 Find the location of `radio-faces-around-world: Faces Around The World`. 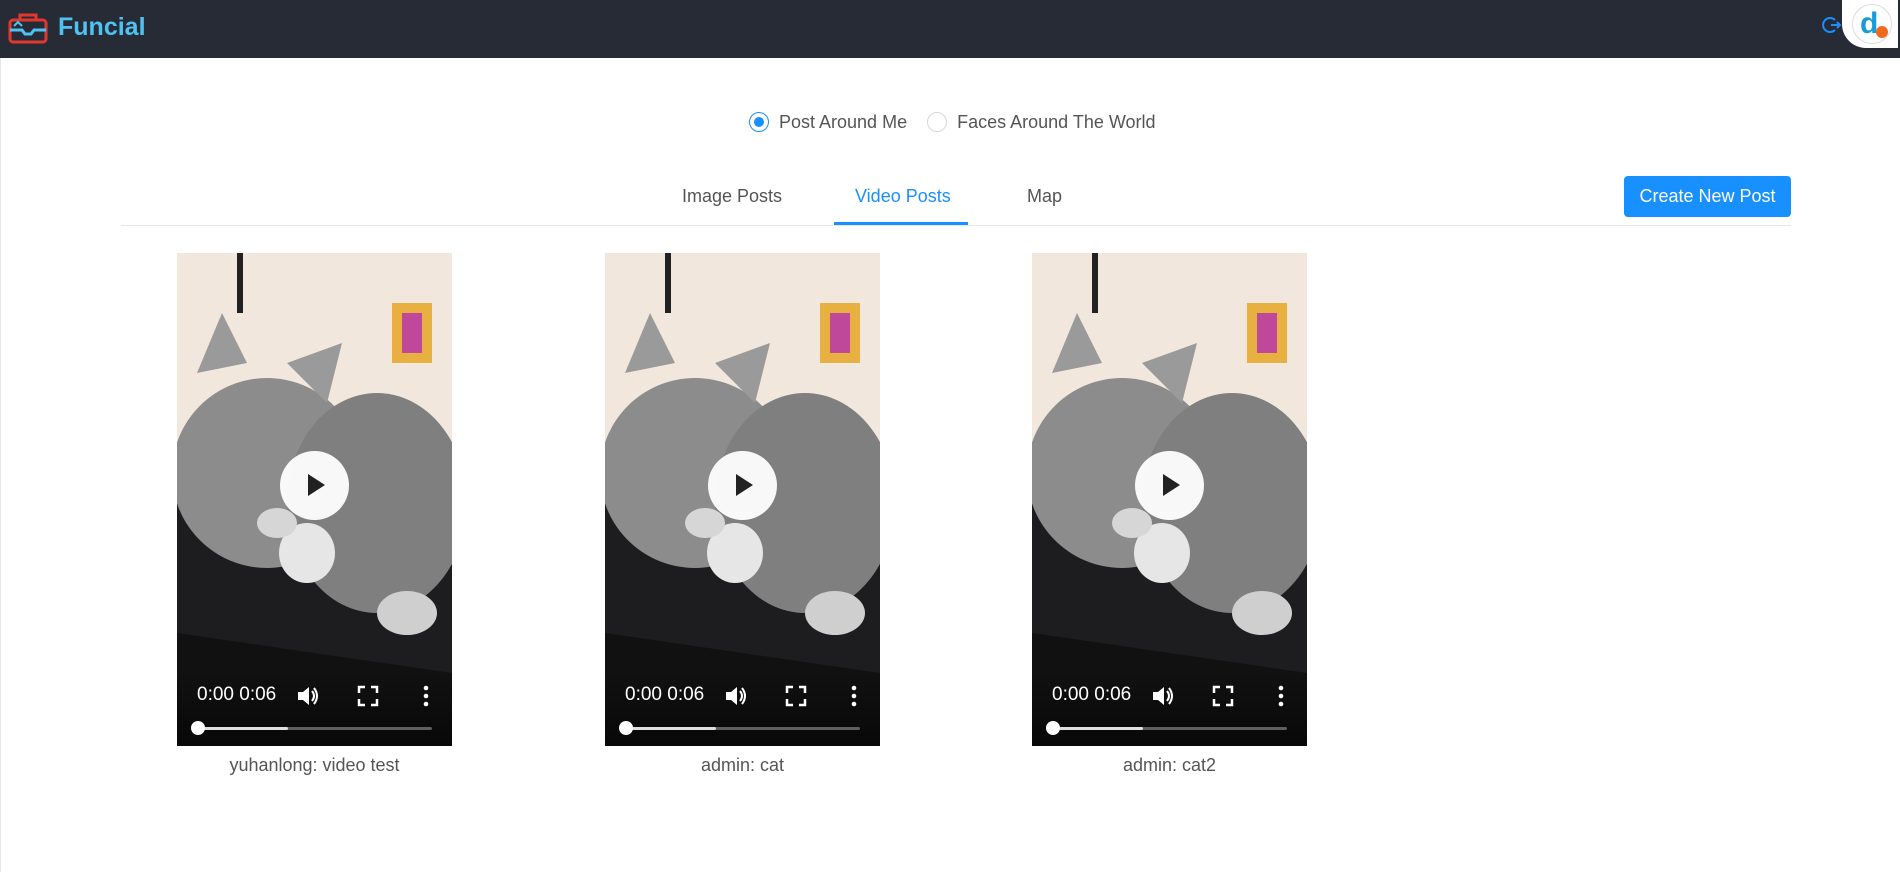

radio-faces-around-world: Faces Around The World is located at coordinates (1041, 122).